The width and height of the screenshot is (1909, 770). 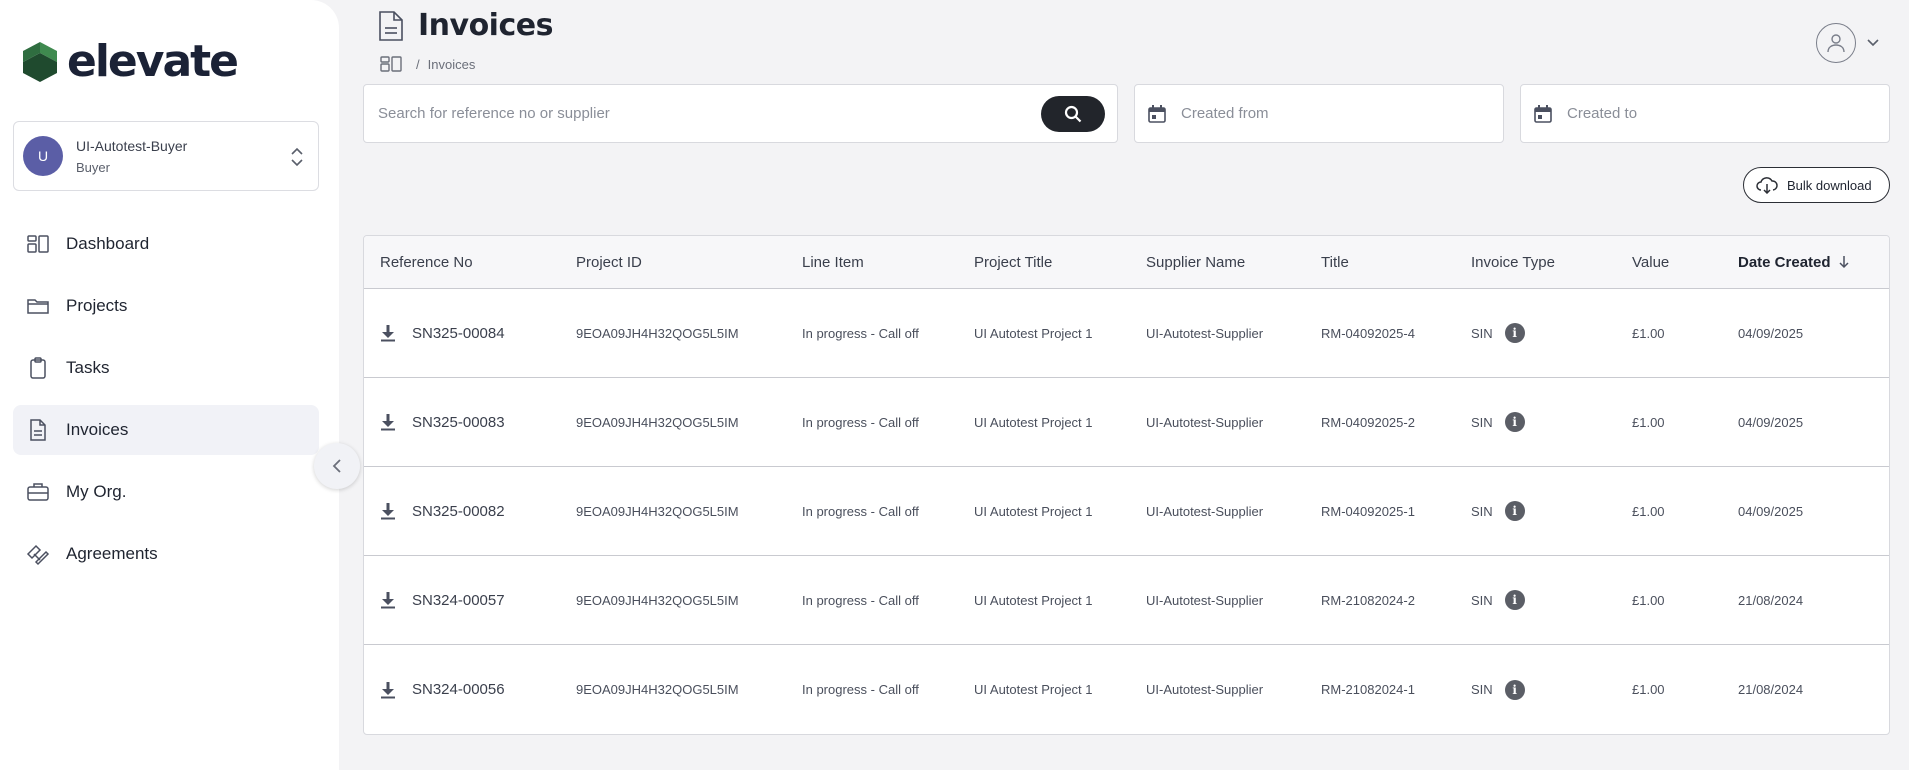 I want to click on chevron-down-icon, so click(x=1873, y=43).